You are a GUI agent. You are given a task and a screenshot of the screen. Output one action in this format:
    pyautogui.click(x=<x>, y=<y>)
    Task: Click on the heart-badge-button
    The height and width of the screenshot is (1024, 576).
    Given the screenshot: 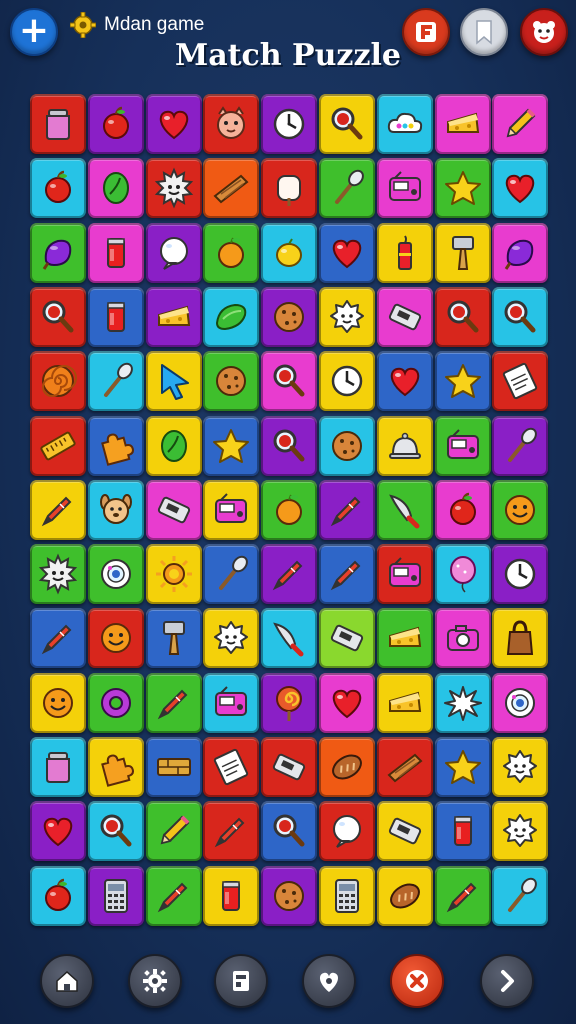 What is the action you would take?
    pyautogui.click(x=329, y=981)
    